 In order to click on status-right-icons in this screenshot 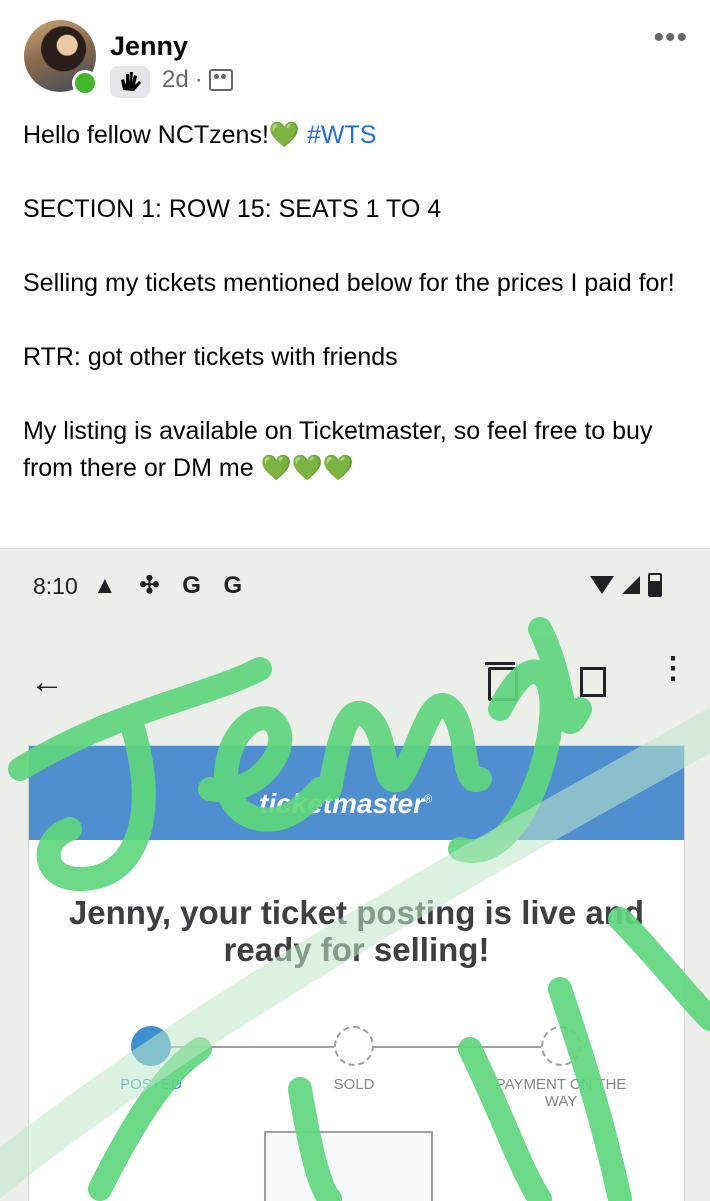, I will do `click(626, 585)`.